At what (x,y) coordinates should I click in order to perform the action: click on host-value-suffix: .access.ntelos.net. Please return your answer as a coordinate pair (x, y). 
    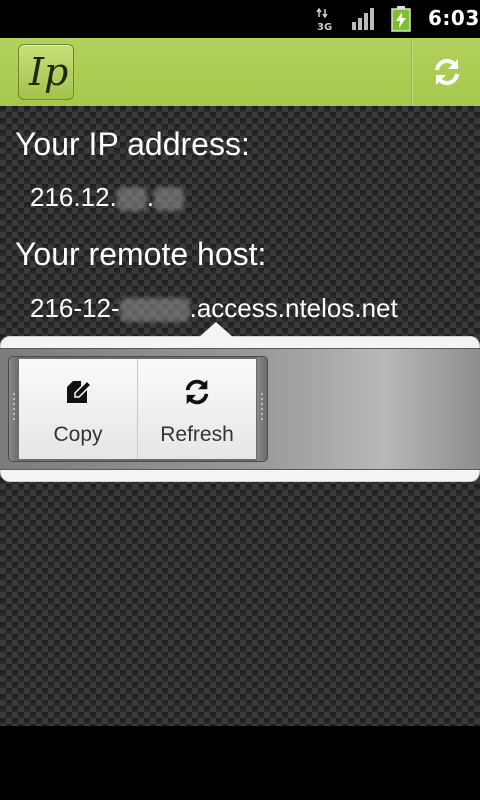
    Looking at the image, I should click on (293, 308).